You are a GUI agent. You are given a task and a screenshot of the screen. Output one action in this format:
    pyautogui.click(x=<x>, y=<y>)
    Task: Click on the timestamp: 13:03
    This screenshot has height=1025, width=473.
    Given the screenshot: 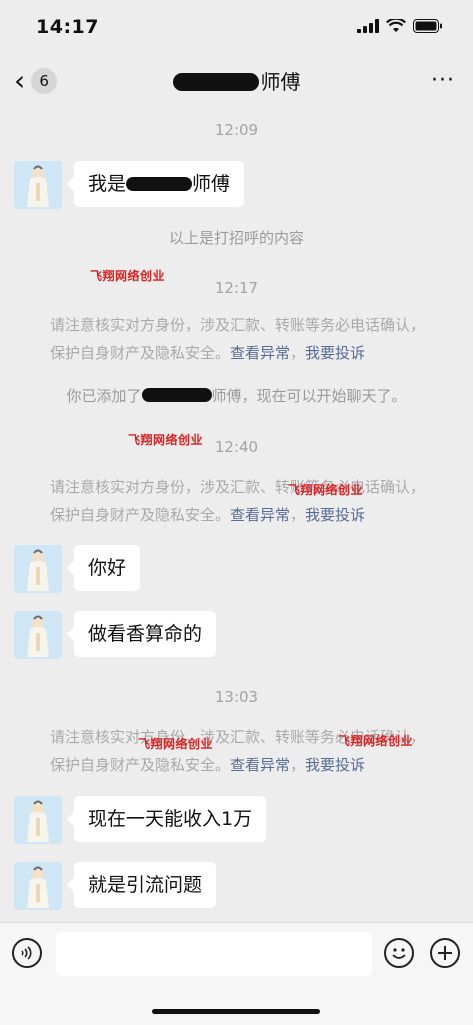 What is the action you would take?
    pyautogui.click(x=236, y=697)
    